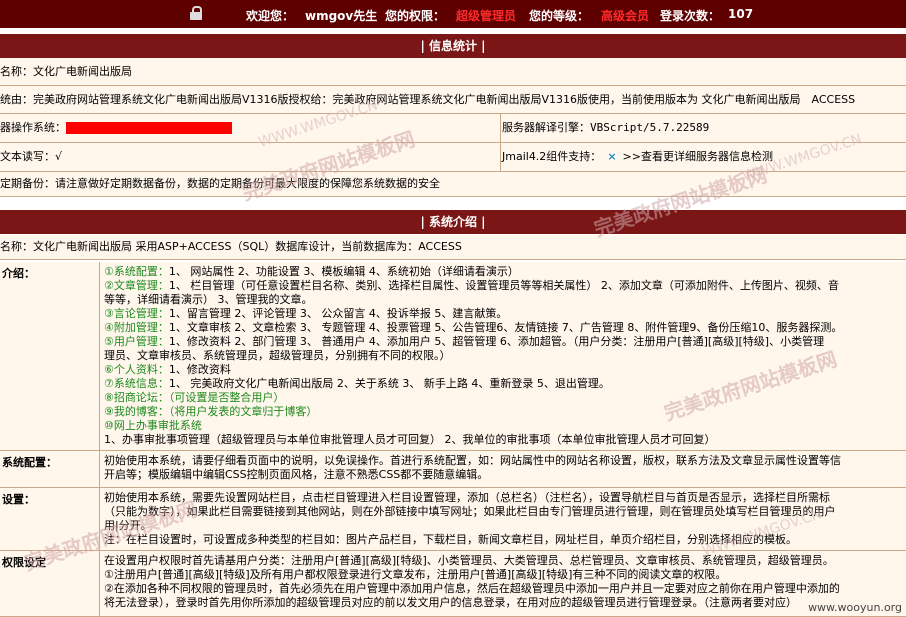 This screenshot has height=617, width=906. What do you see at coordinates (338, 313) in the screenshot?
I see `intro-line-text: 1、留言管理 2、评论管理 3、 公众留言 4、投诉举报 5、建言献策。` at bounding box center [338, 313].